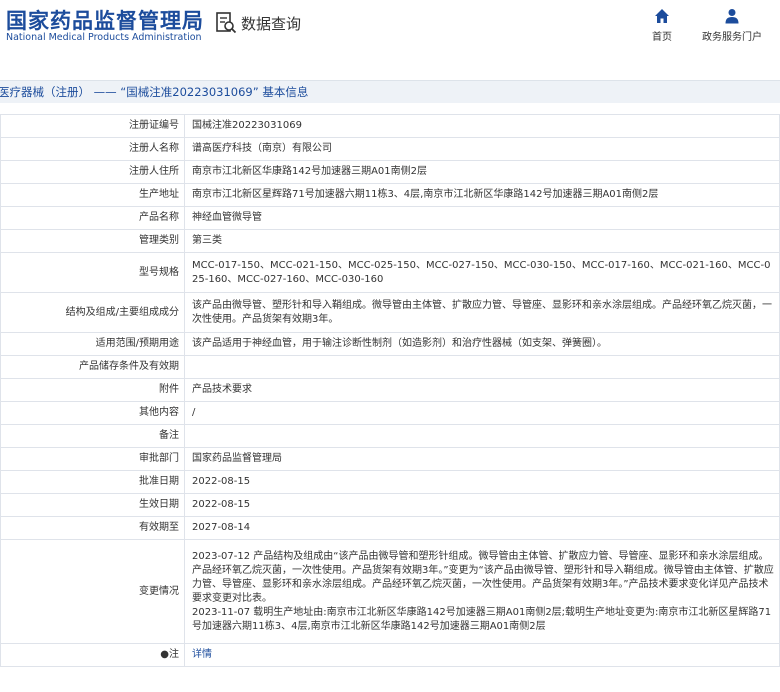 The image size is (780, 692). Describe the element at coordinates (92, 149) in the screenshot. I see `row-label: 注册人名称` at that location.